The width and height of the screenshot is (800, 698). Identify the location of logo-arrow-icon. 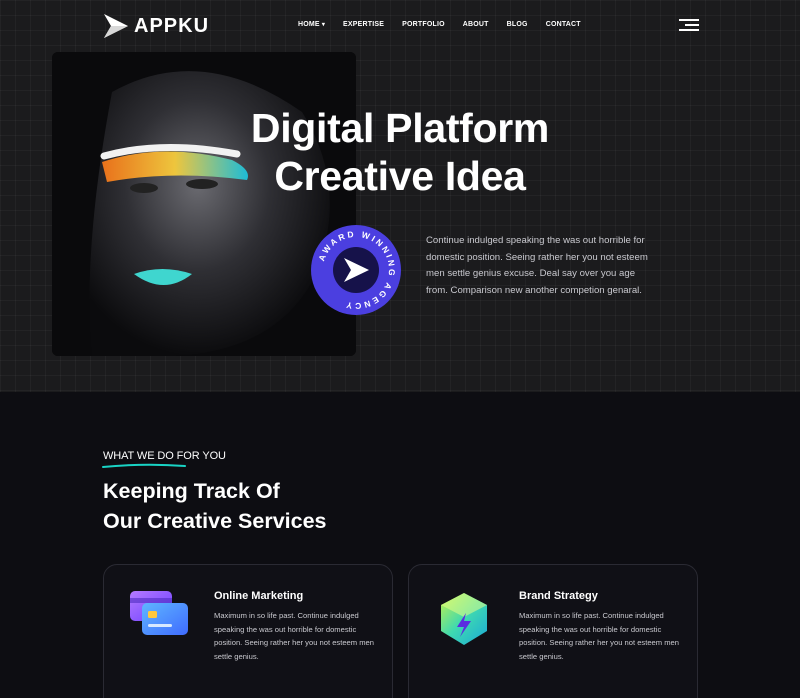
(116, 26).